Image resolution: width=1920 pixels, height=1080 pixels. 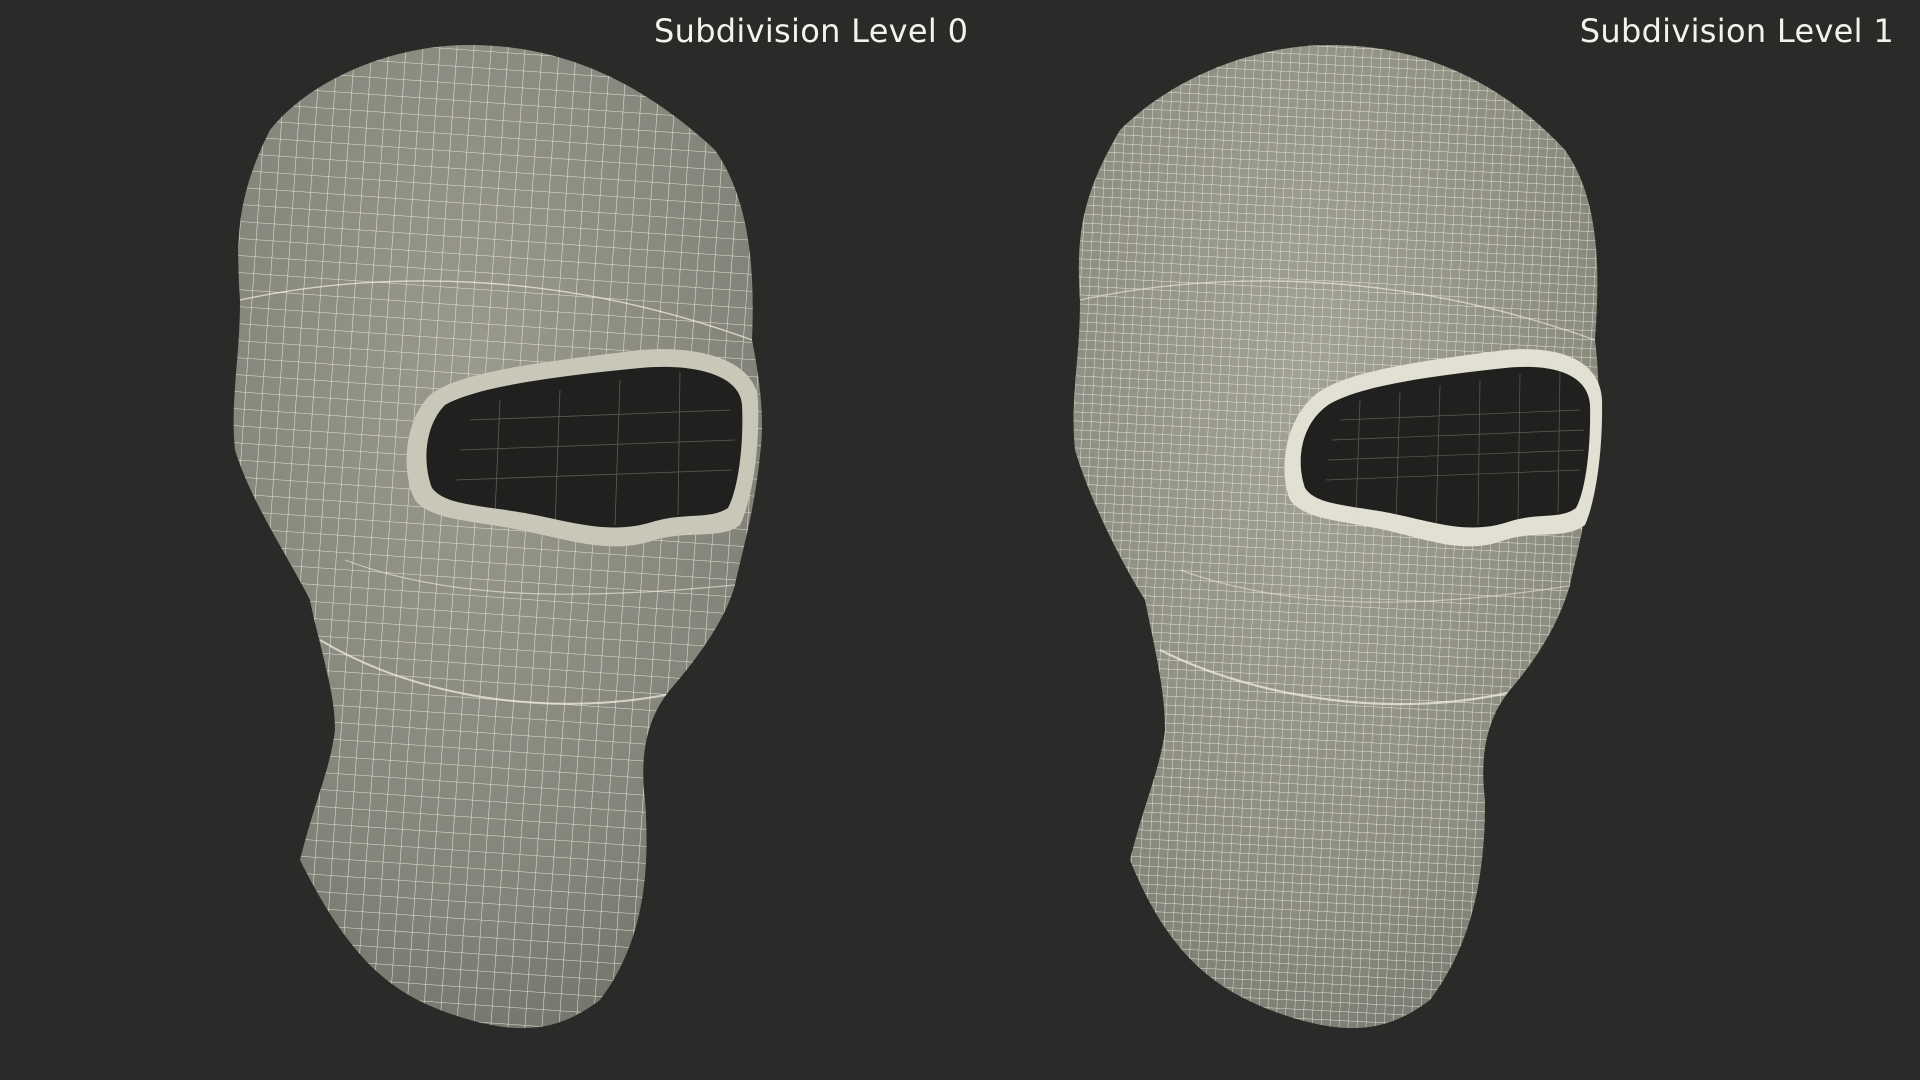 What do you see at coordinates (811, 31) in the screenshot?
I see `subdivision-level-0-label: Subdivision Level 0` at bounding box center [811, 31].